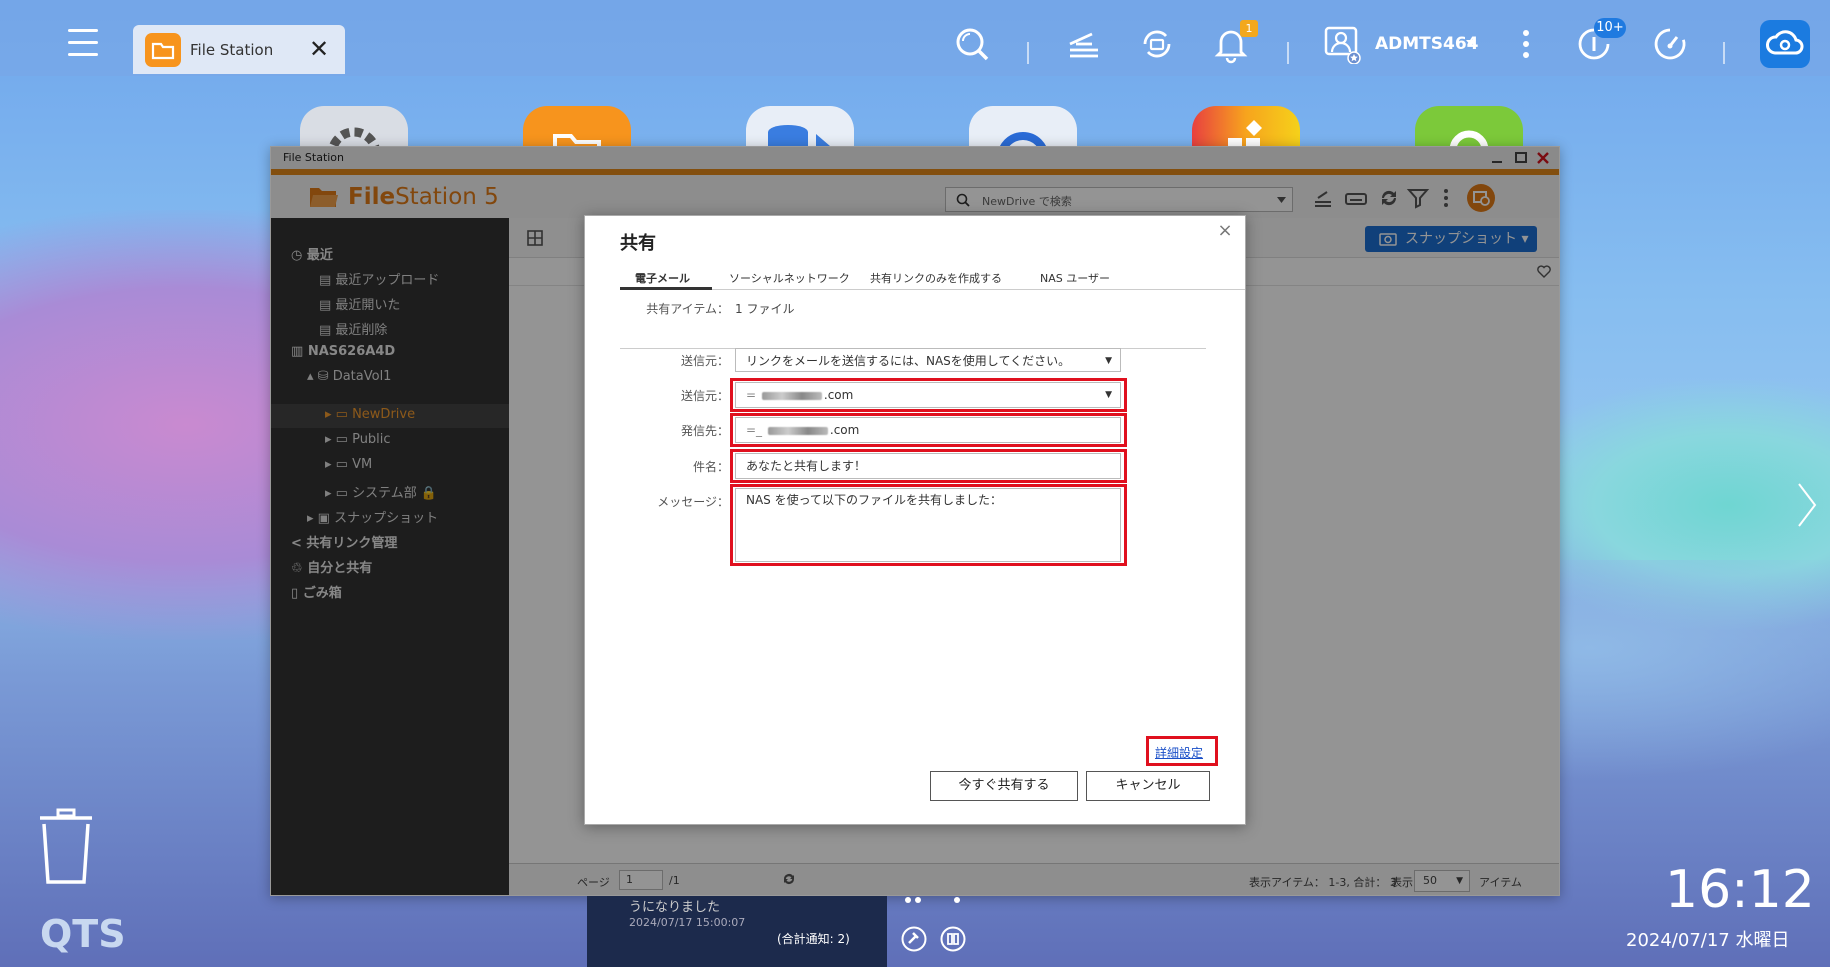  Describe the element at coordinates (1075, 278) in the screenshot. I see `tab-nas-user: NAS ユーザー` at that location.